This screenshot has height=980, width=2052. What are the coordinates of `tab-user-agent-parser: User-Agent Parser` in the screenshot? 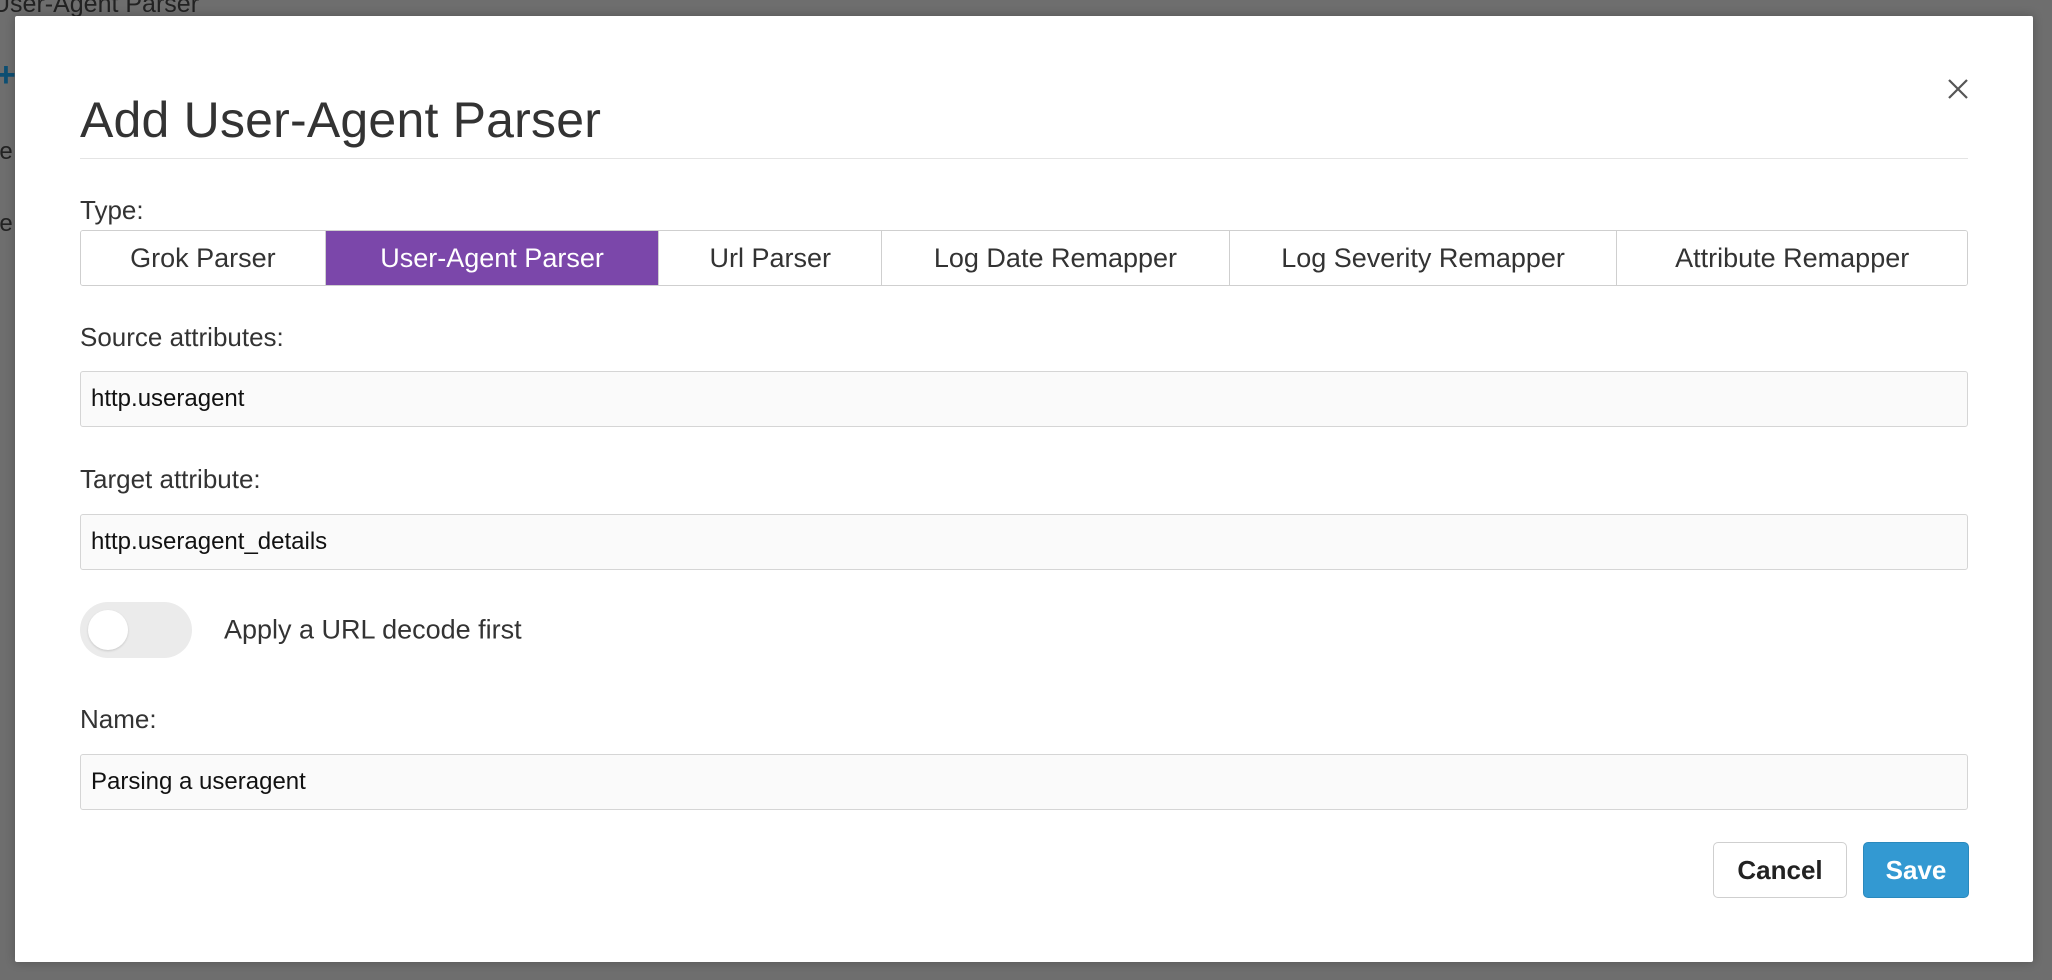 It's located at (492, 258).